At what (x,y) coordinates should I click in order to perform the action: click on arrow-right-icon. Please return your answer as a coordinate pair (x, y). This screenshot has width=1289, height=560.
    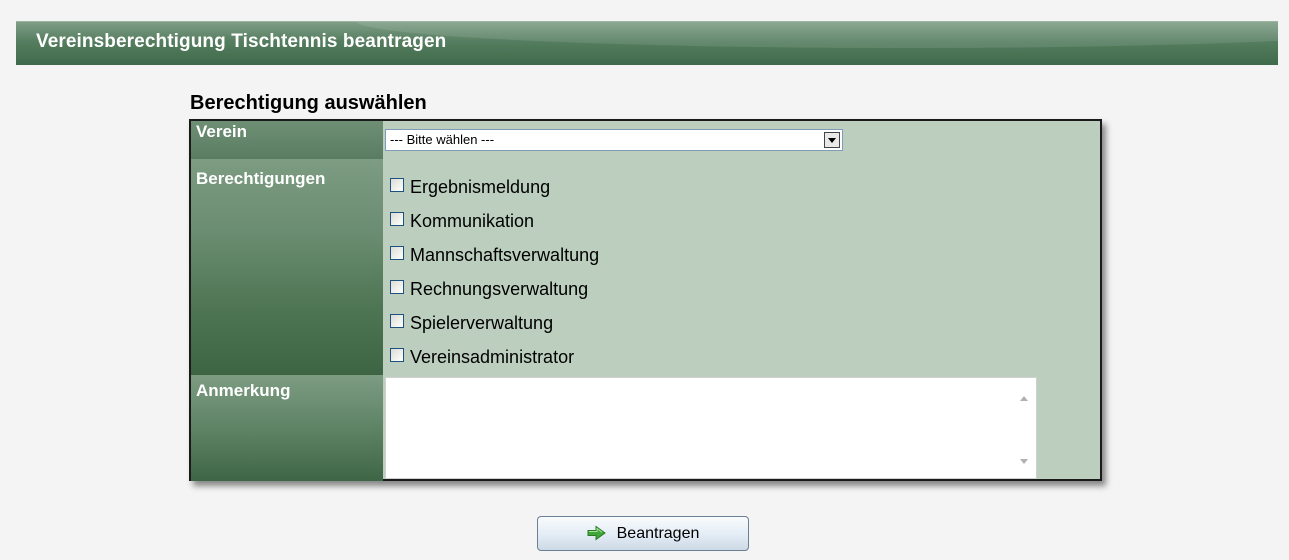
    Looking at the image, I should click on (596, 532).